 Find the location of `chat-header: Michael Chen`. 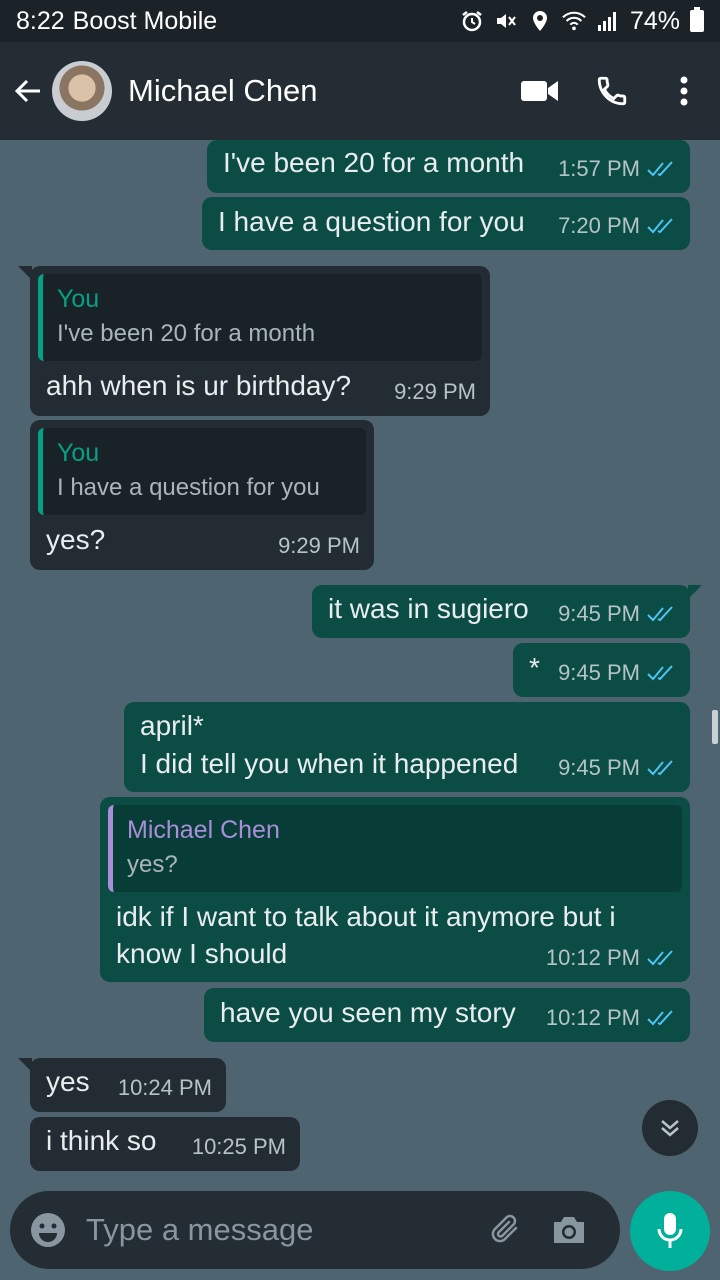

chat-header: Michael Chen is located at coordinates (360, 91).